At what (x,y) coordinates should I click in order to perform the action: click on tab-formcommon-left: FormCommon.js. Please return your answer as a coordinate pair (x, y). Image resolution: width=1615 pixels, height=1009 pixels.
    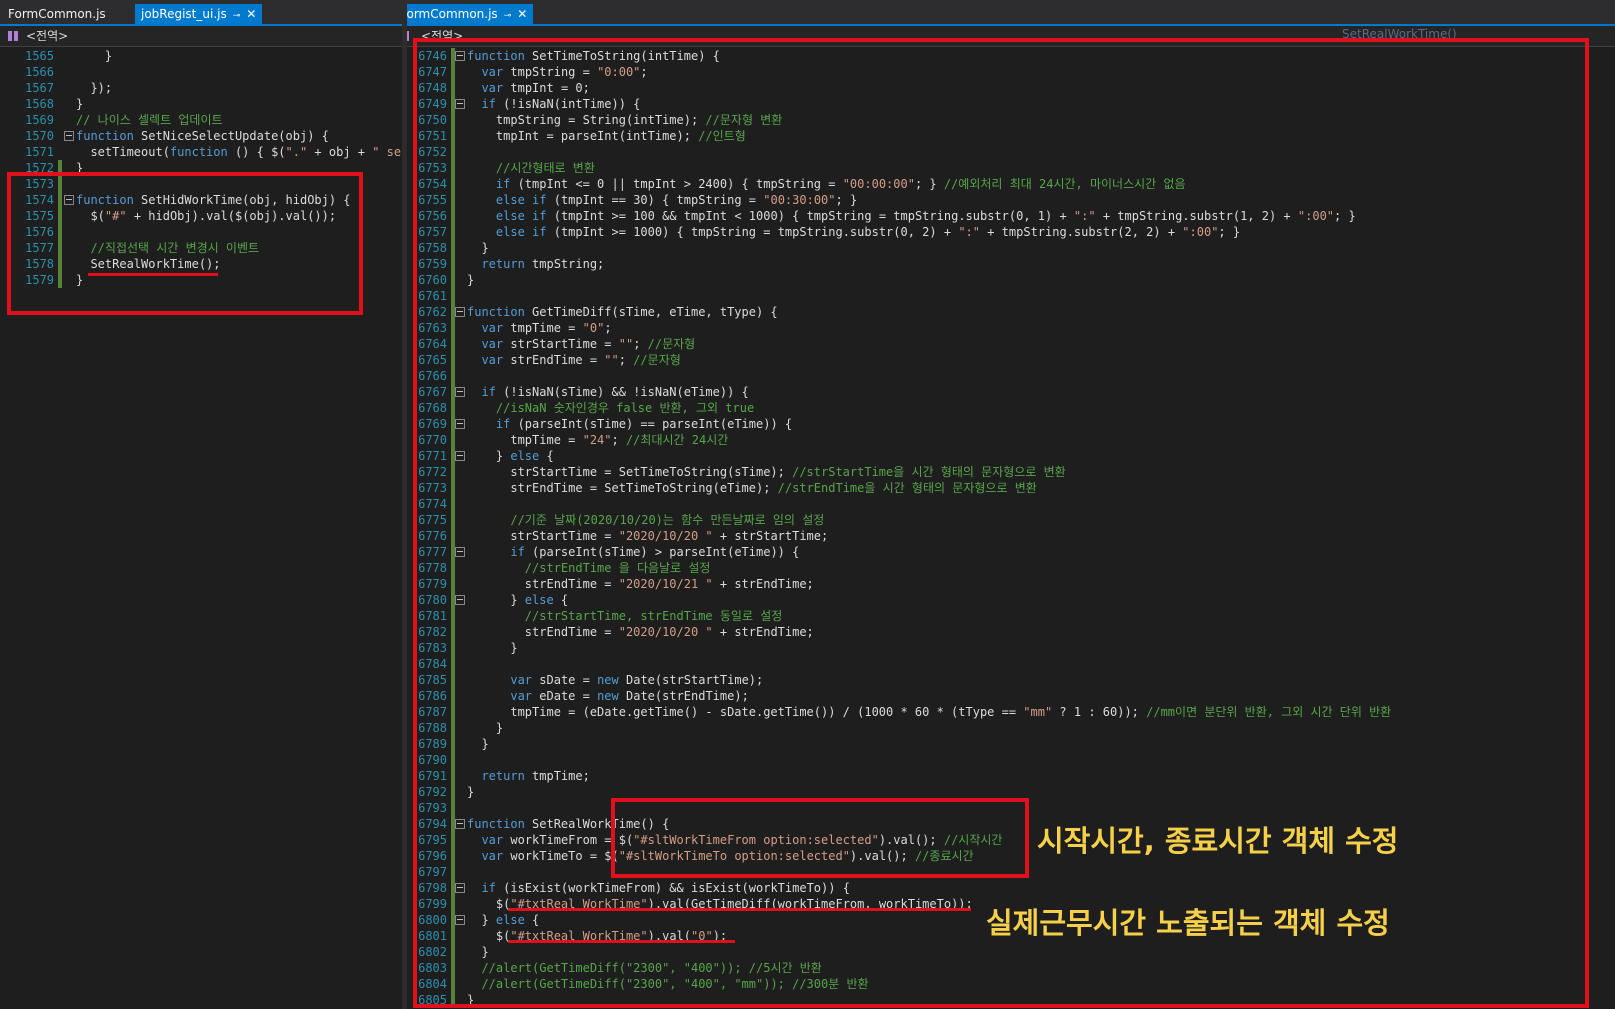
    Looking at the image, I should click on (57, 14).